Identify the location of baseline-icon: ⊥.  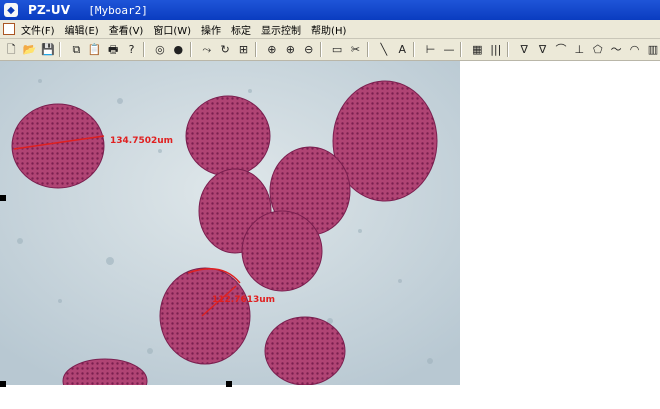
(579, 49).